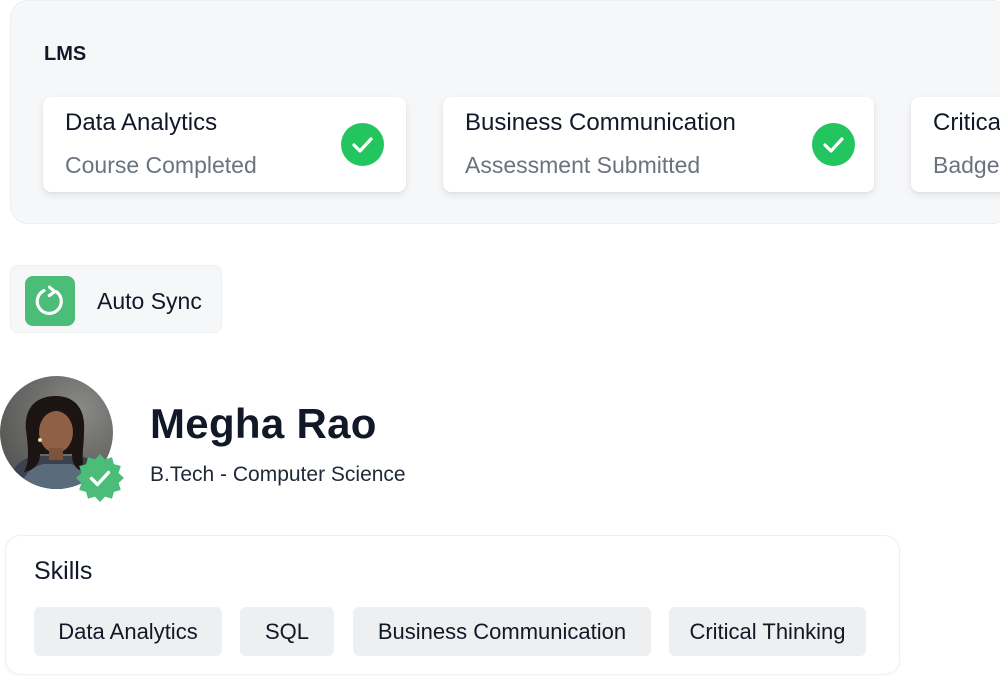 Image resolution: width=1000 pixels, height=676 pixels. I want to click on lms-card-data-analytics: Data Analytics Course Completed, so click(224, 144).